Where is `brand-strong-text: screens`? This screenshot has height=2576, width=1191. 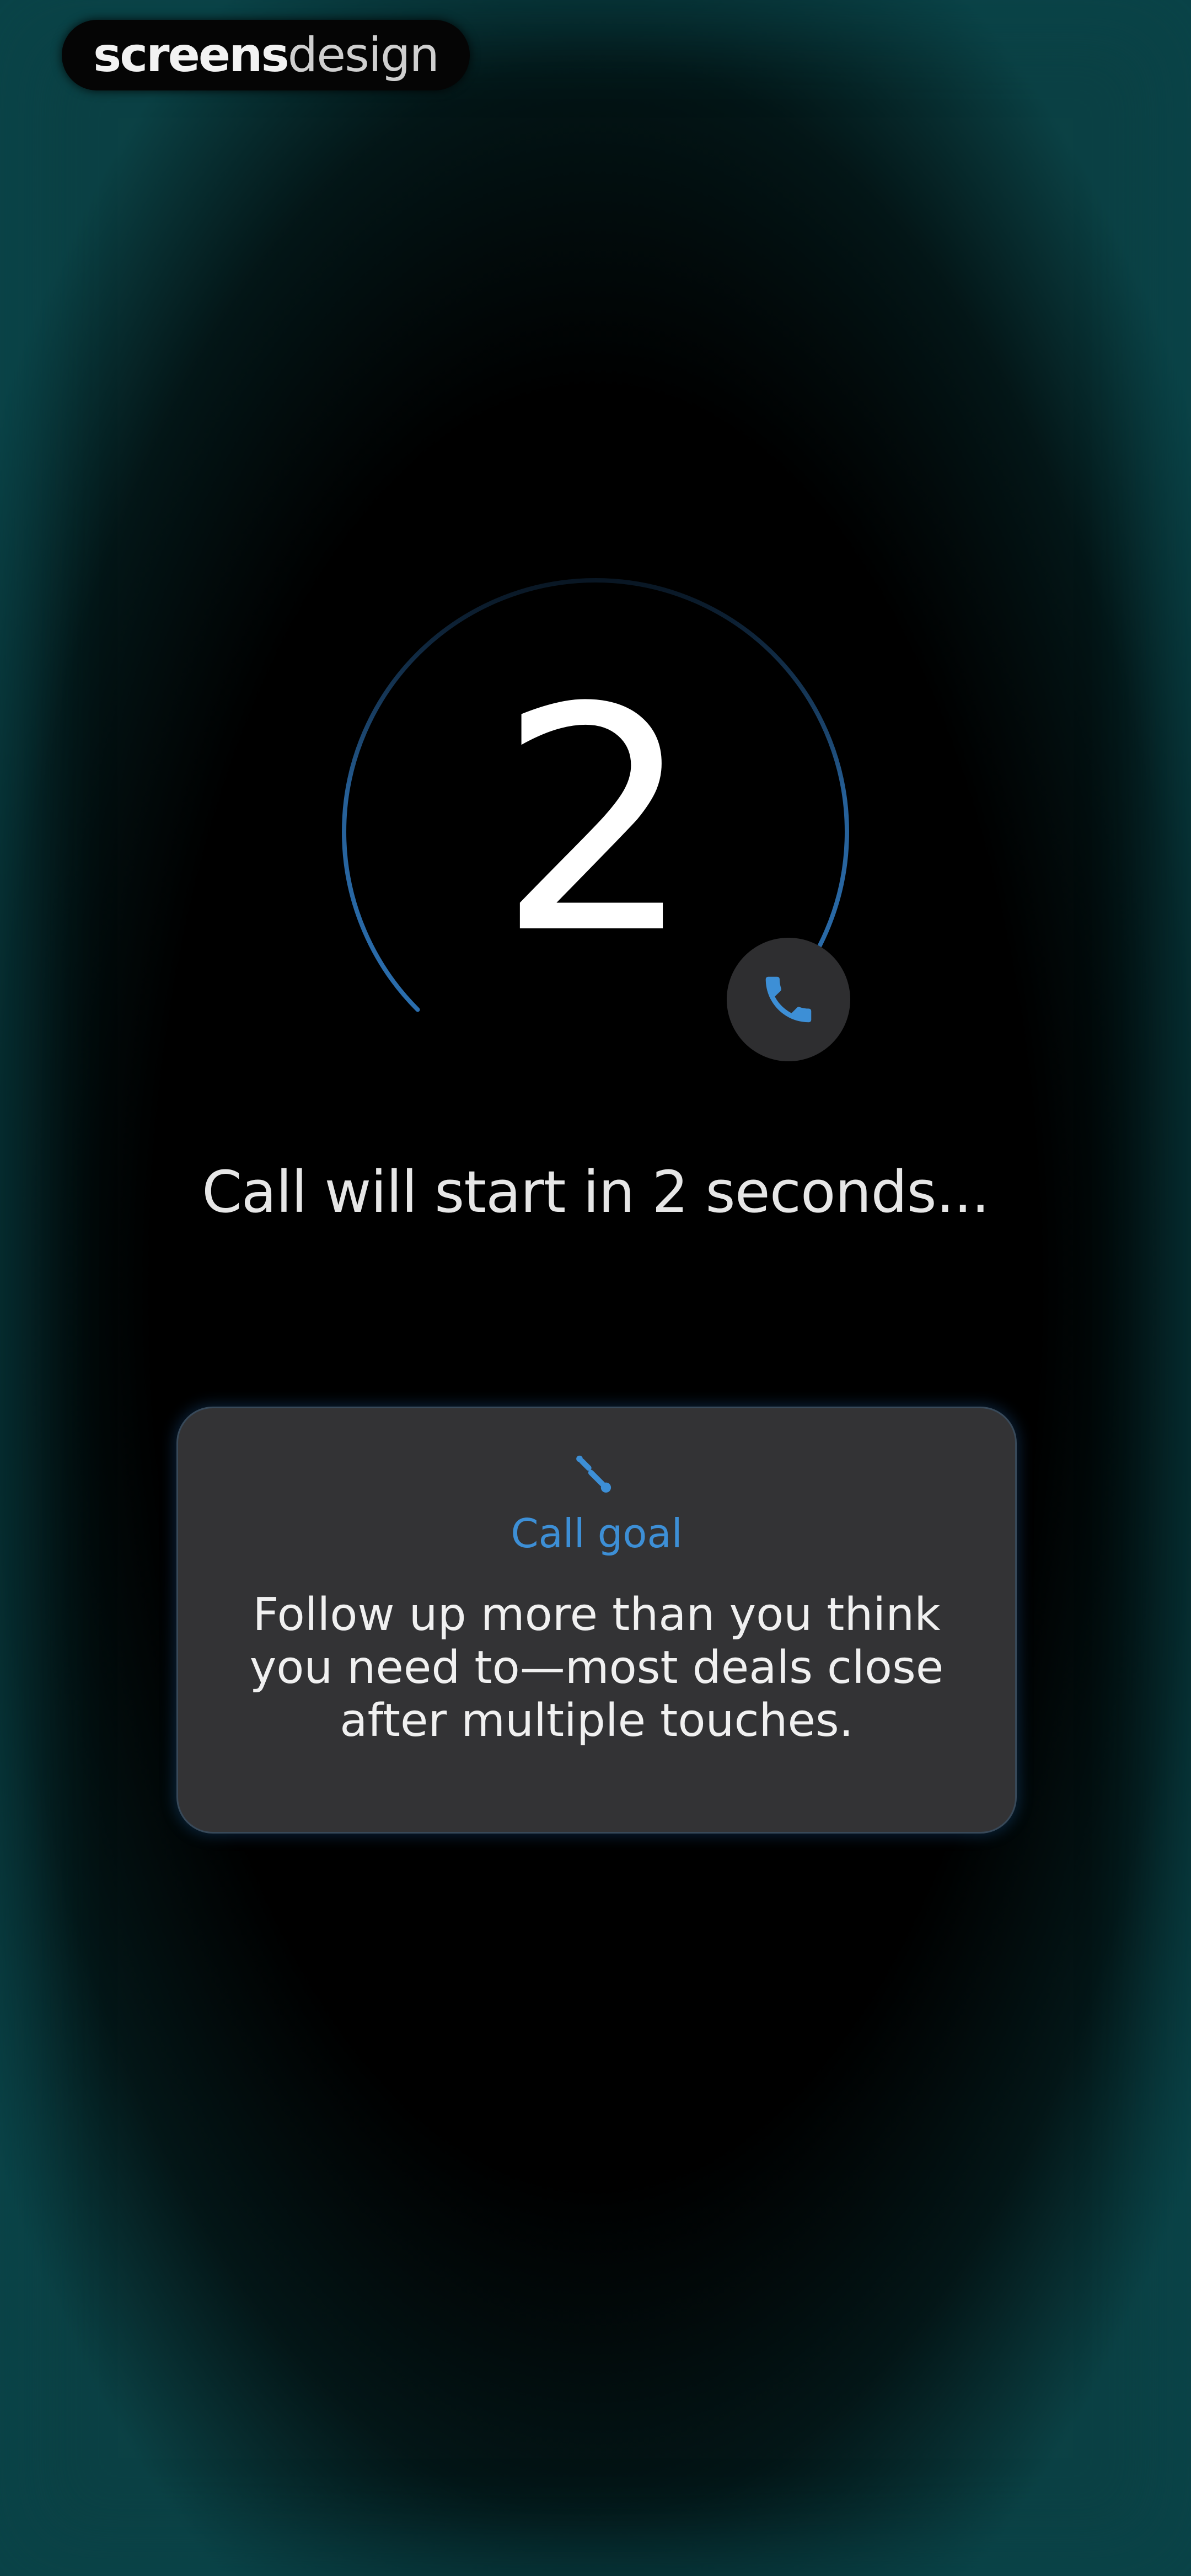
brand-strong-text: screens is located at coordinates (191, 55).